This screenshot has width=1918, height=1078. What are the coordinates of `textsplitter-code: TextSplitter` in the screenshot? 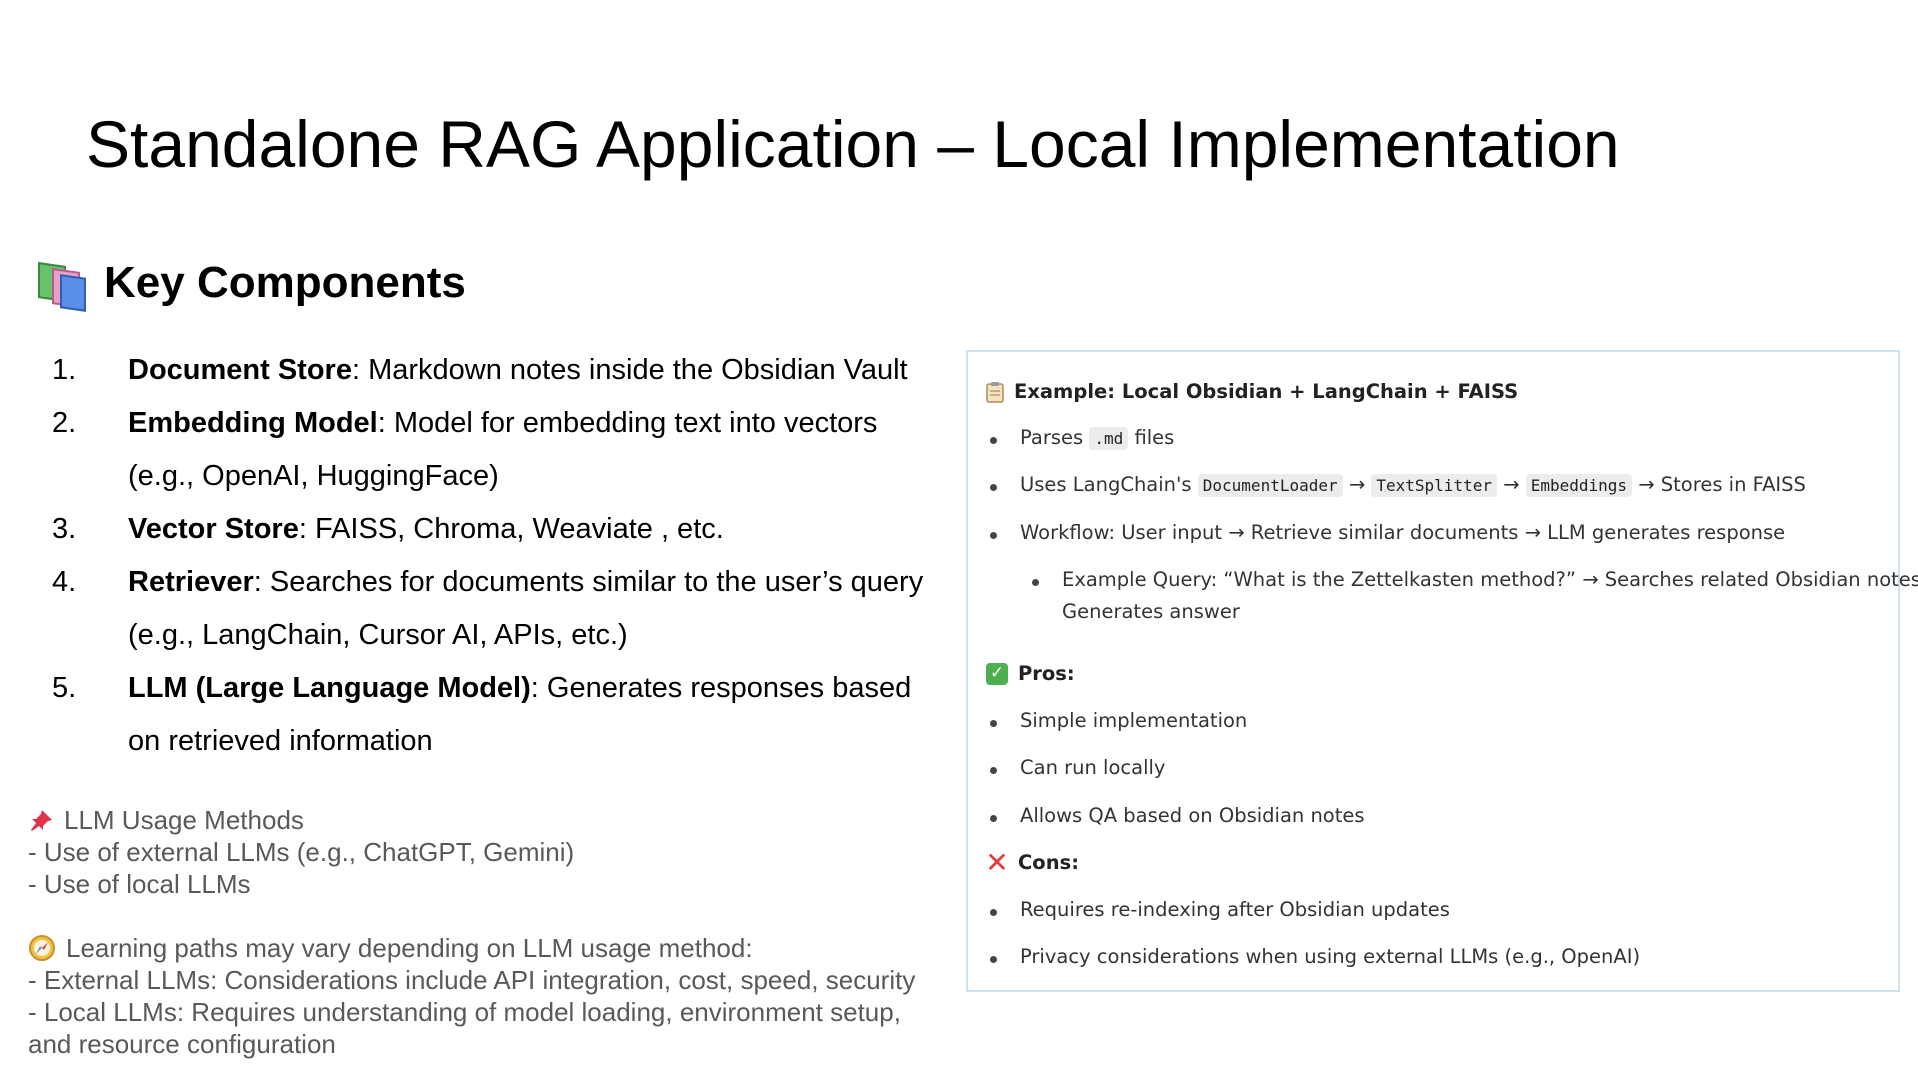 It's located at (1434, 485).